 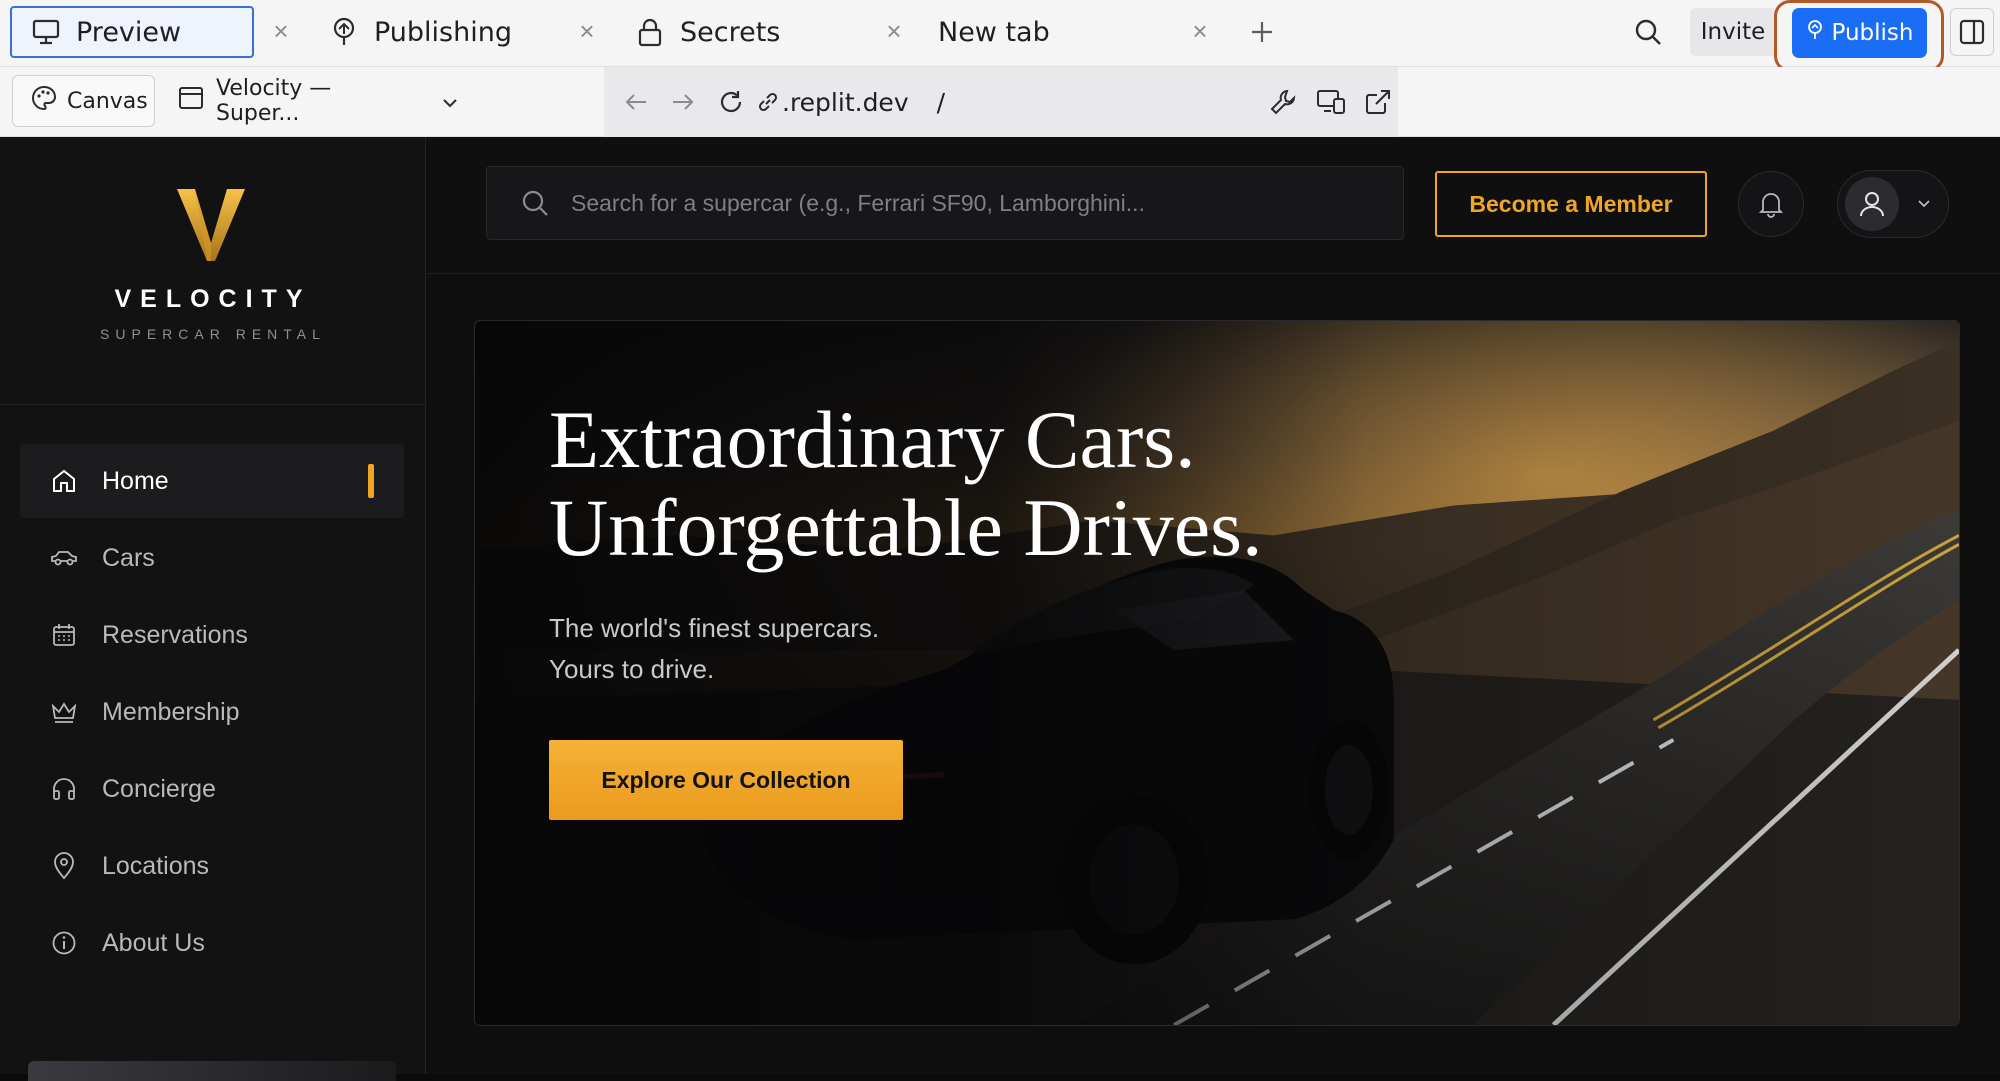 I want to click on tab-preview: Preview, so click(x=132, y=32).